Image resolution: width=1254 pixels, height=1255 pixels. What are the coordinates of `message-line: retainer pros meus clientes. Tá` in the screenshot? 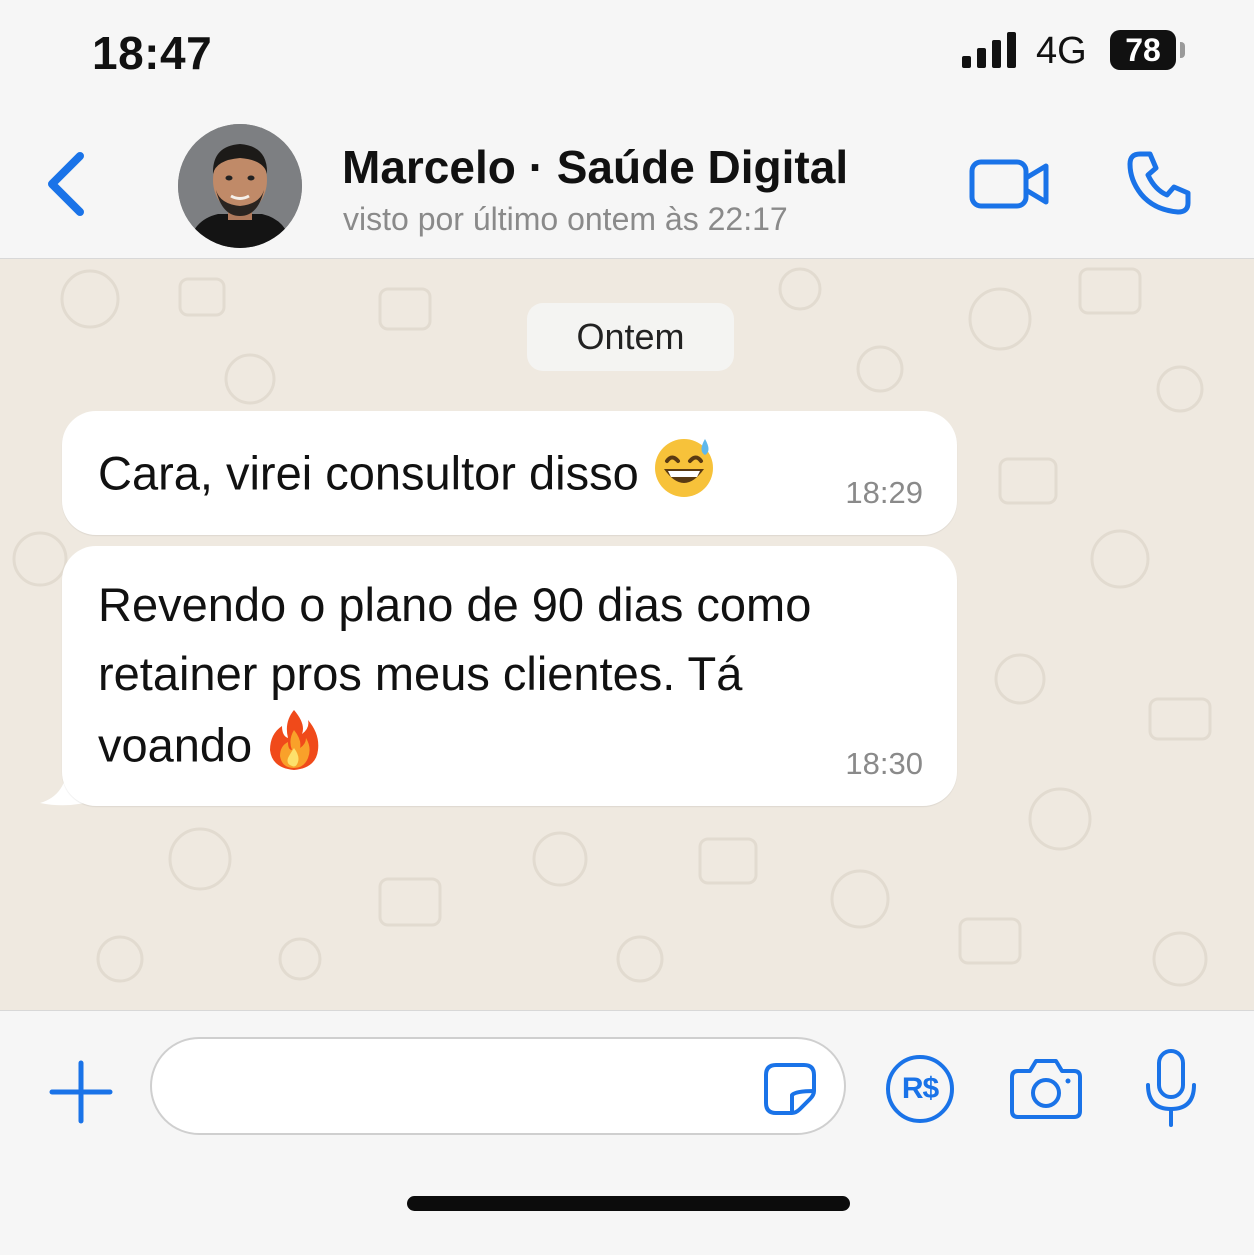 It's located at (420, 673).